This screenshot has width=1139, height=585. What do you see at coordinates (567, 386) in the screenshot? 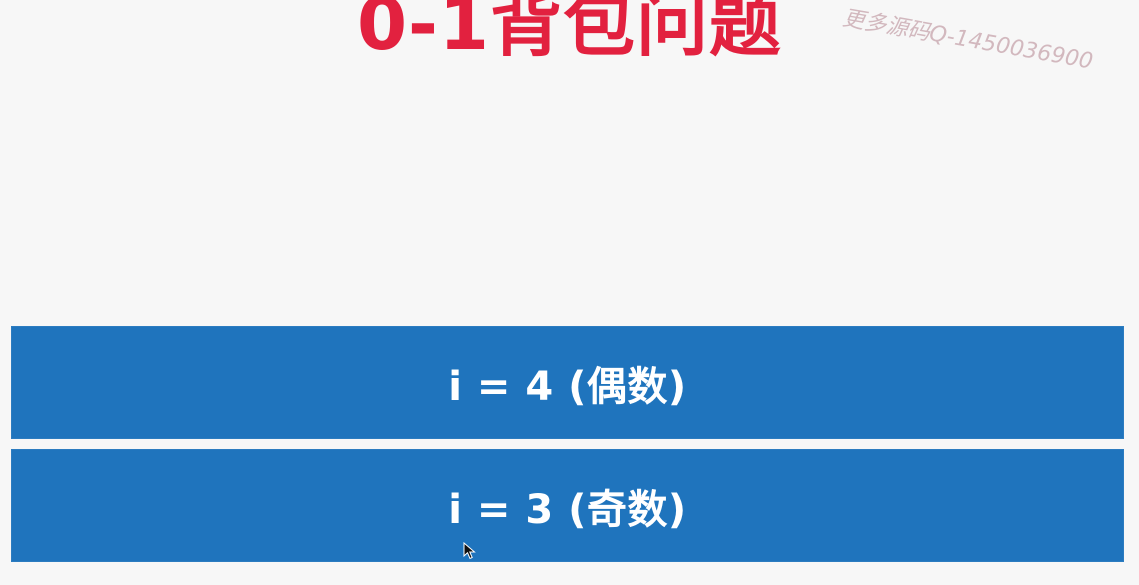
I see `even-row-label: i = 4 (偶数)` at bounding box center [567, 386].